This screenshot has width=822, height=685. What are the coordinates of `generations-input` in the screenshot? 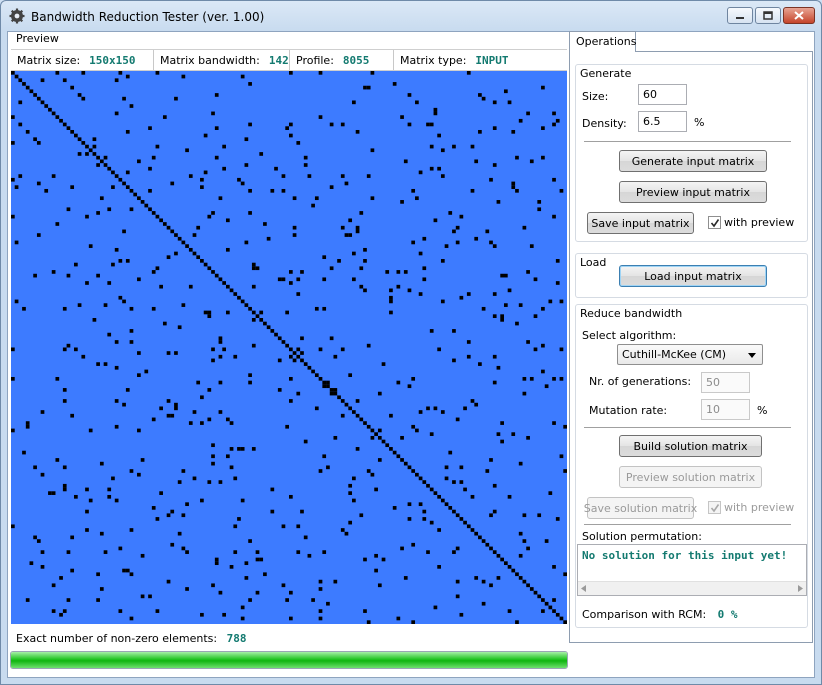 It's located at (725, 382).